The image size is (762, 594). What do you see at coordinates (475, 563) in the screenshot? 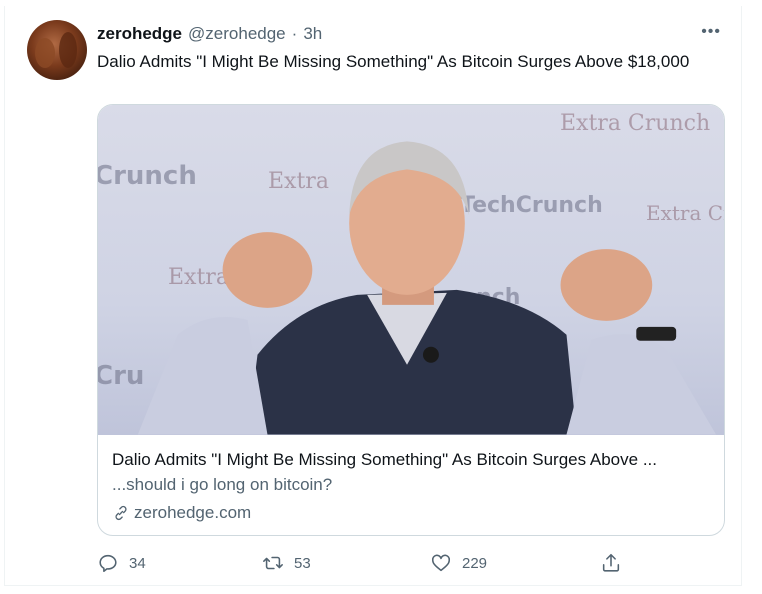
I see `like-count: 229` at bounding box center [475, 563].